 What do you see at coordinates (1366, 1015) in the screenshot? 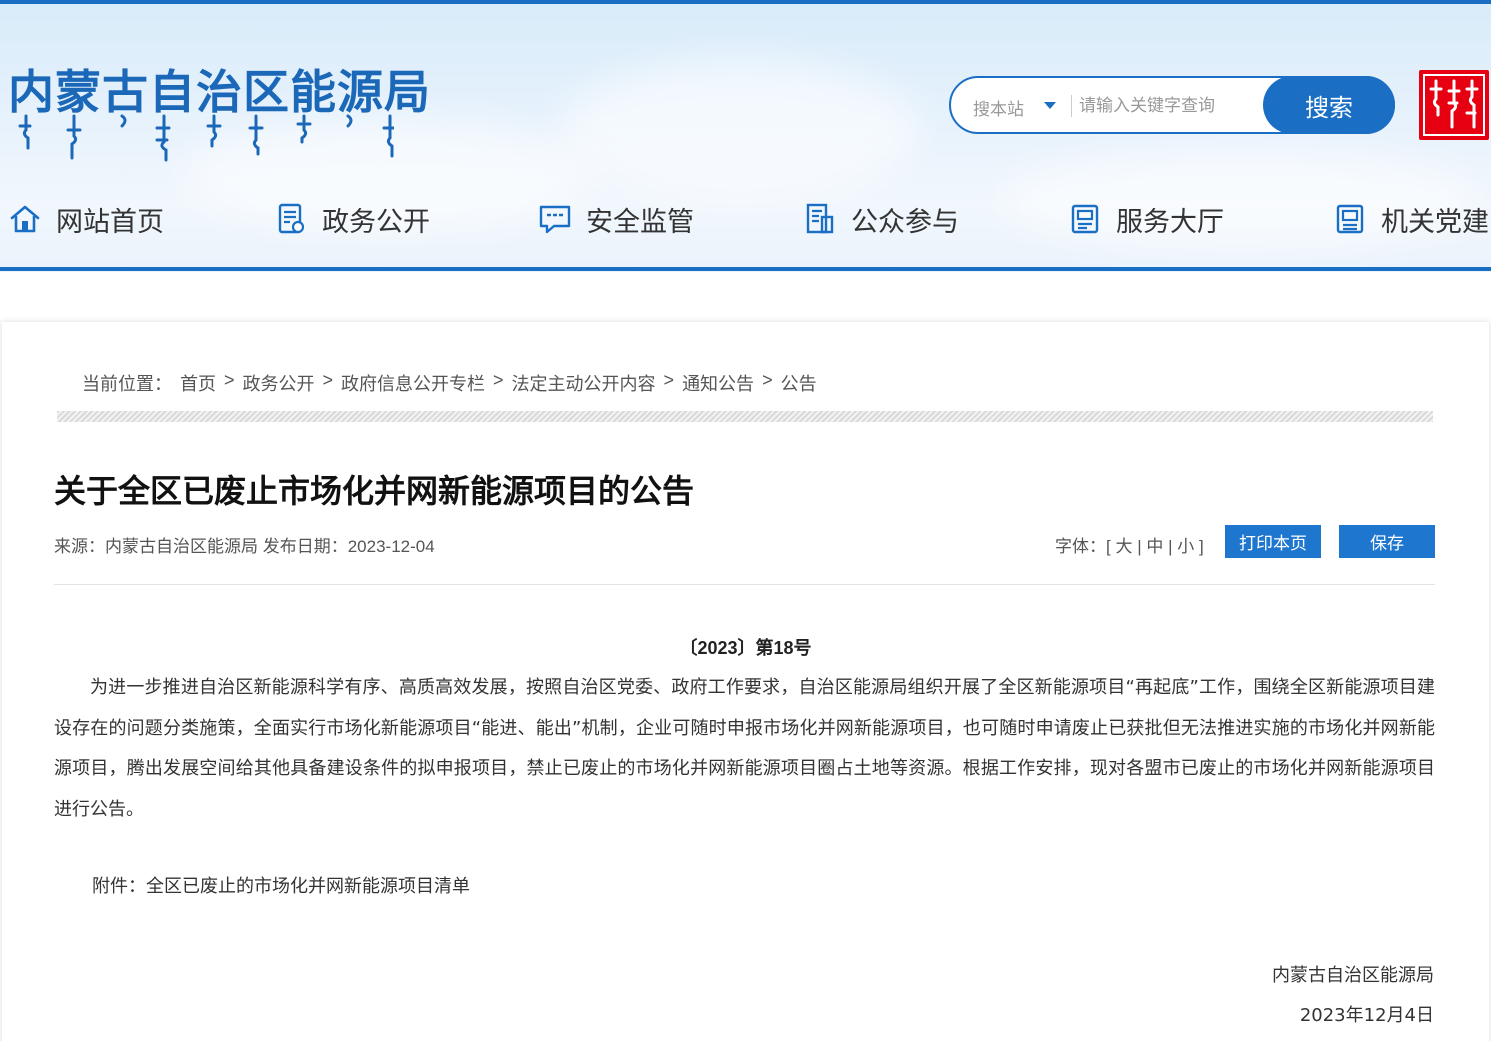
I see `signature-date: 2023年12月4日` at bounding box center [1366, 1015].